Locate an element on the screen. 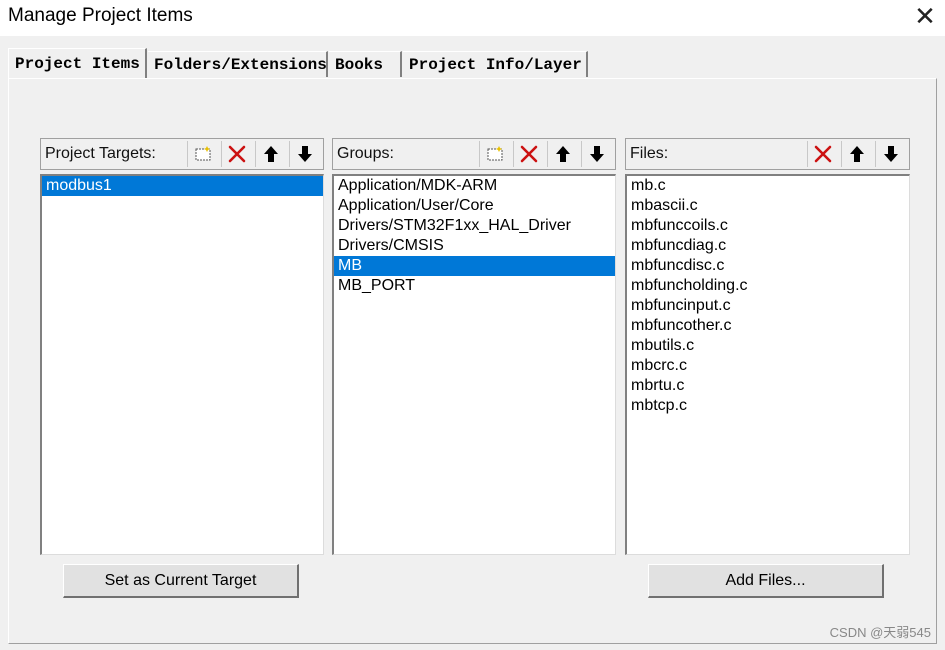 Image resolution: width=945 pixels, height=650 pixels. groups-label: Groups: is located at coordinates (365, 153).